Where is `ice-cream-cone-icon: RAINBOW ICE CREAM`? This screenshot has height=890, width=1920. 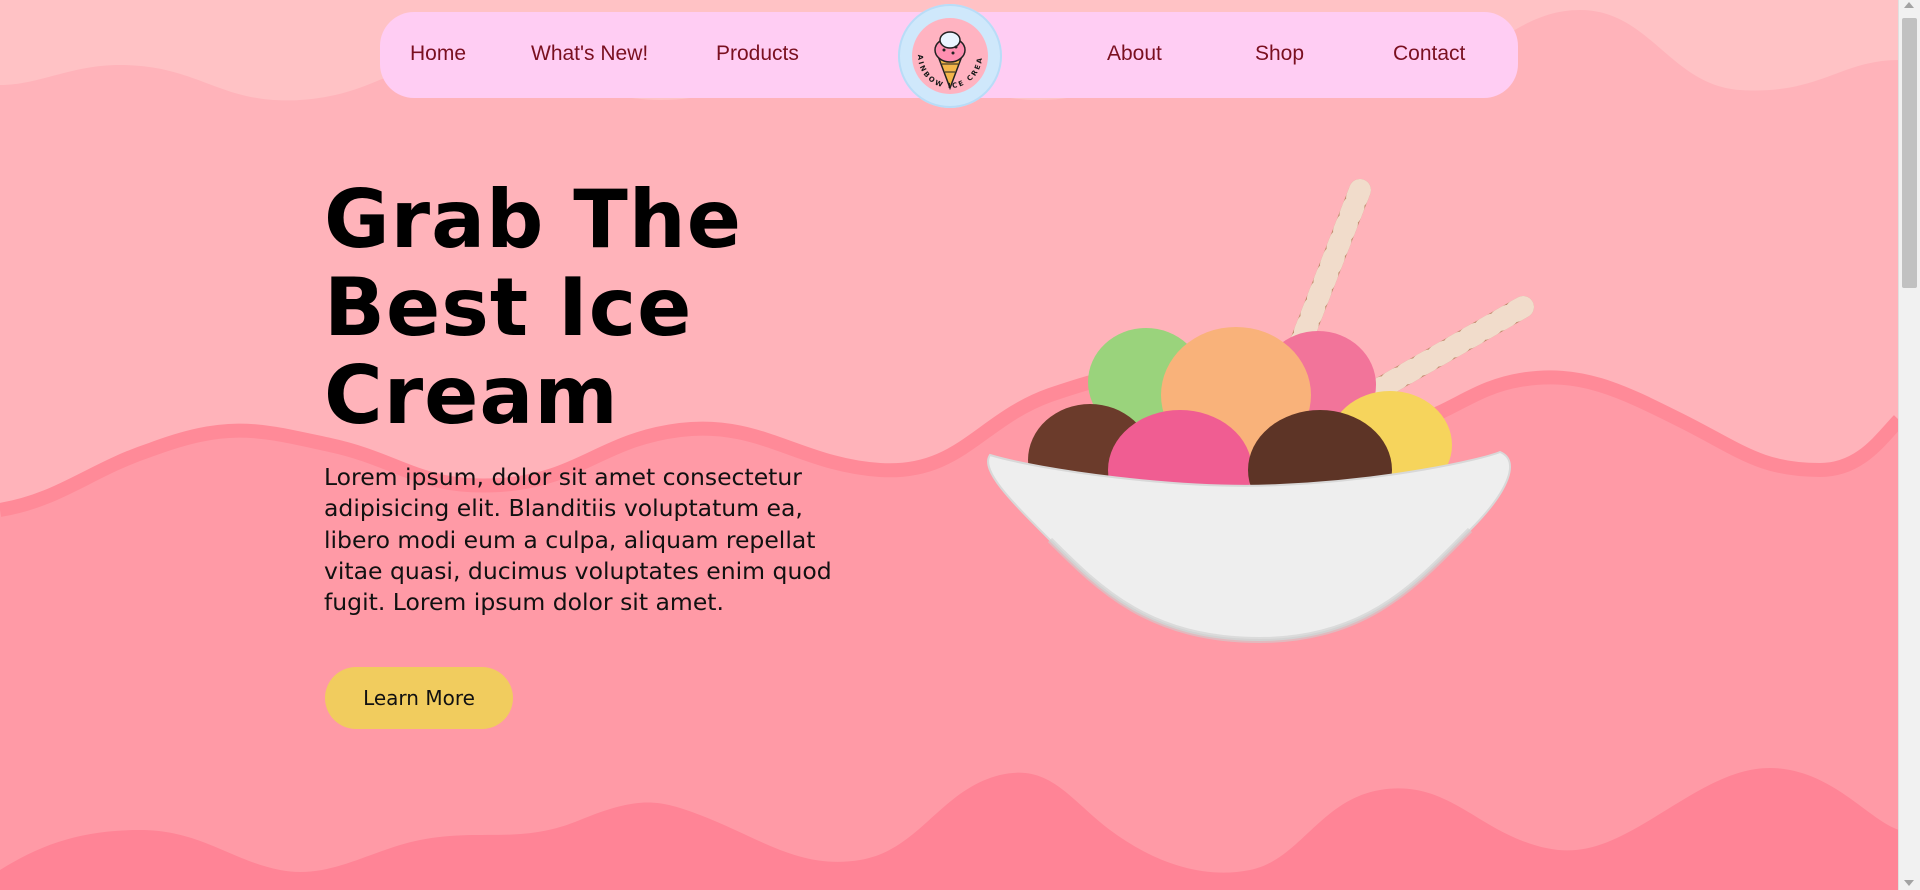
ice-cream-cone-icon: RAINBOW ICE CREAM is located at coordinates (940, 47).